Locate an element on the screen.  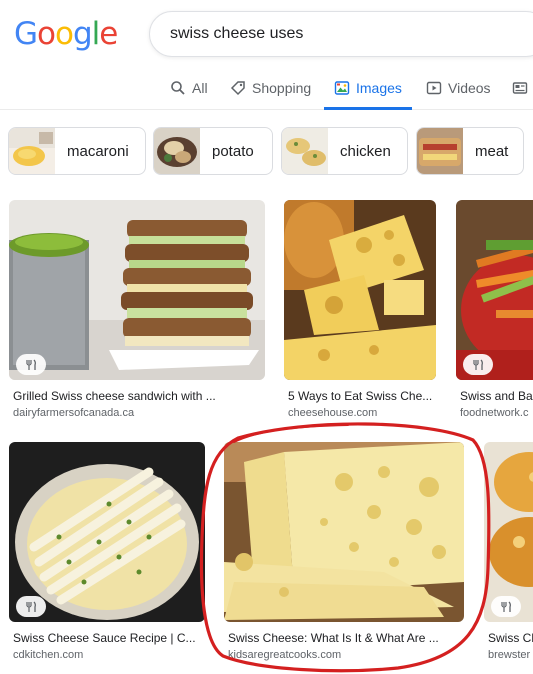
result-source: cheesehouse.com is located at coordinates (363, 413).